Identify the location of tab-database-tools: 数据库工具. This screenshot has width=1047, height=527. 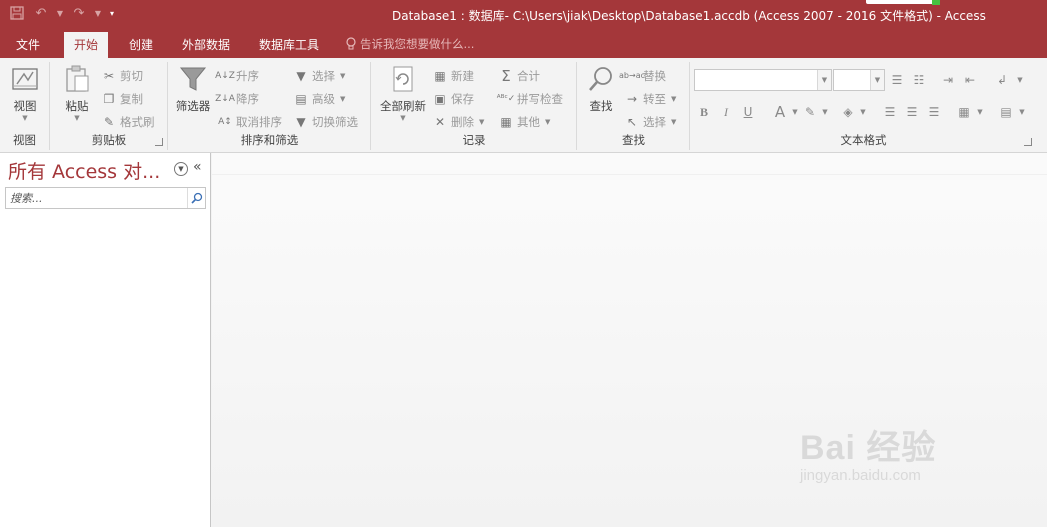
(289, 45).